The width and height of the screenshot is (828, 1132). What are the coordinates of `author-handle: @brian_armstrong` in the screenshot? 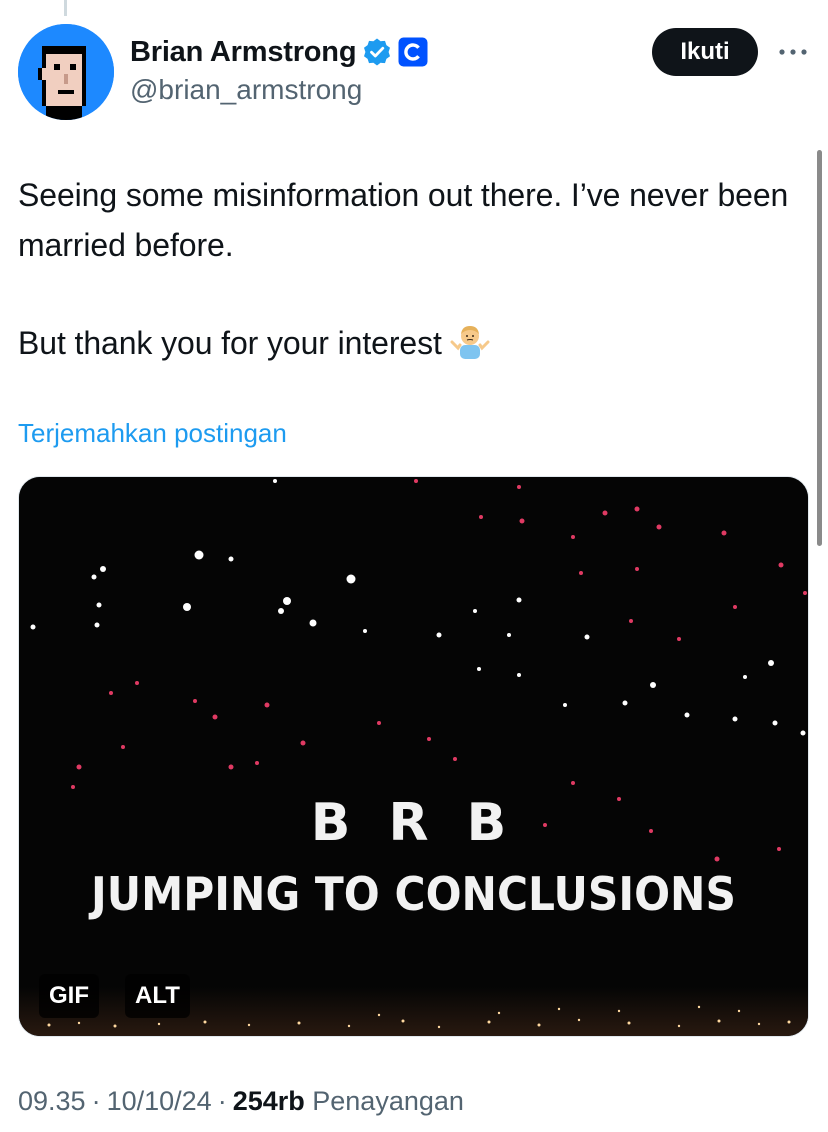 It's located at (246, 90).